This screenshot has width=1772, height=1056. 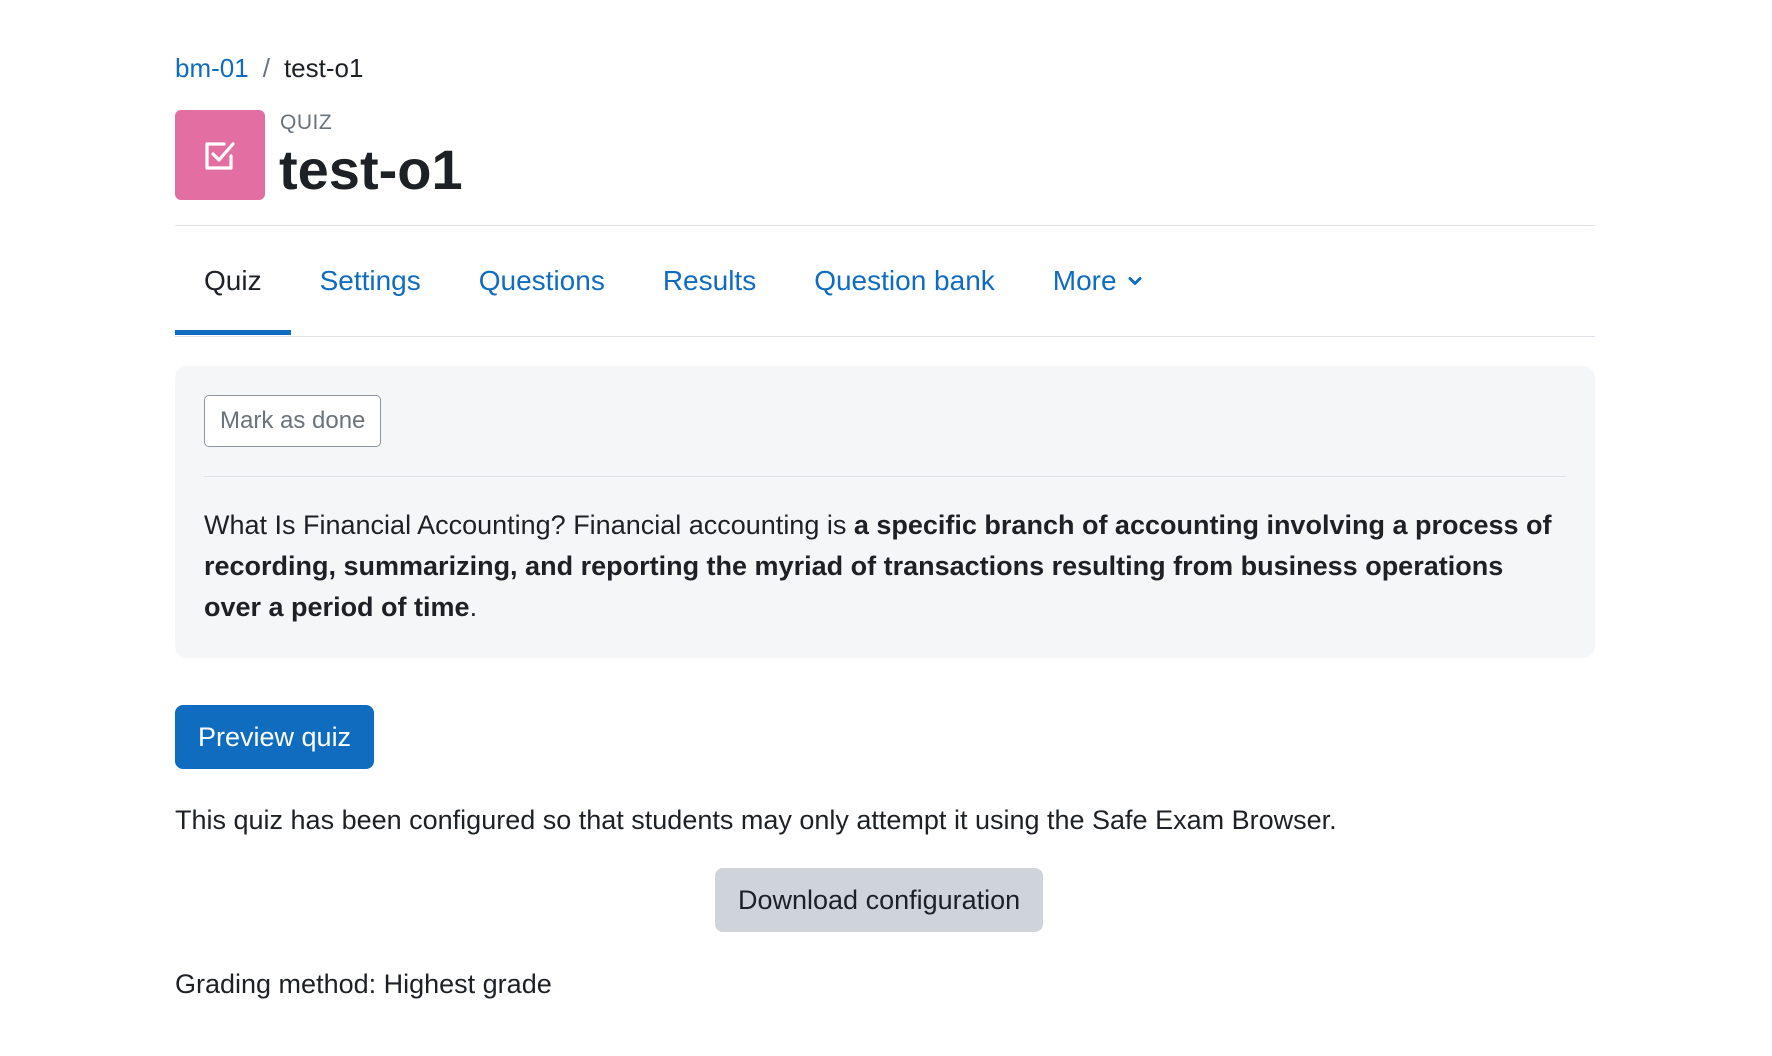 What do you see at coordinates (1084, 280) in the screenshot?
I see `tab-label: More` at bounding box center [1084, 280].